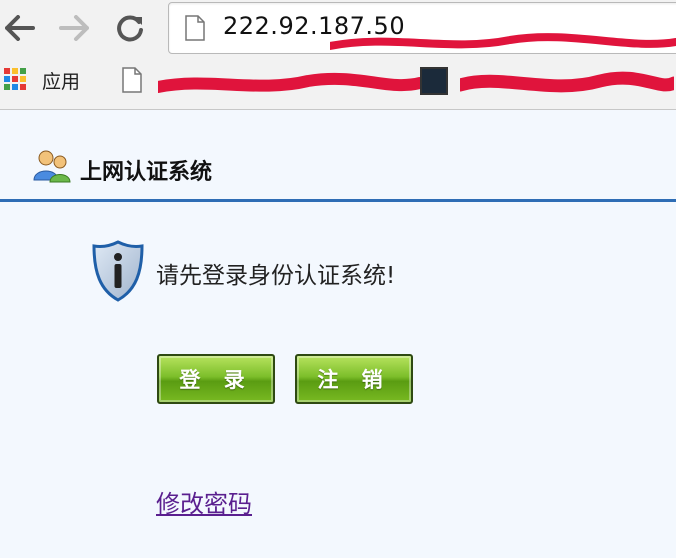 This screenshot has height=558, width=676. What do you see at coordinates (276, 276) in the screenshot?
I see `login-notice: 请先登录身份认证系统!` at bounding box center [276, 276].